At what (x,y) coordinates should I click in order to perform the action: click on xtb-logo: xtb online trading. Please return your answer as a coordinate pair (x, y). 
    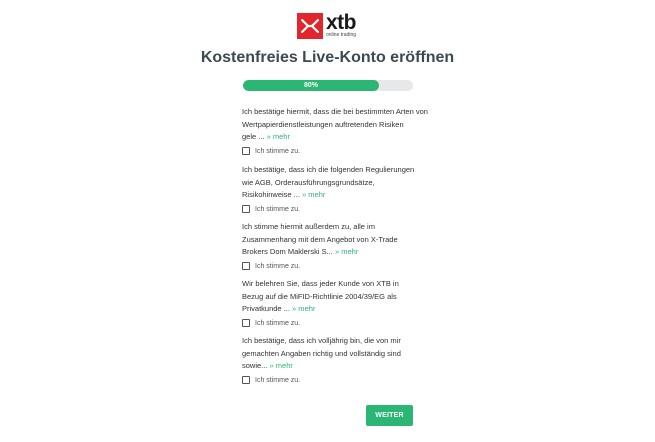
    Looking at the image, I should click on (328, 25).